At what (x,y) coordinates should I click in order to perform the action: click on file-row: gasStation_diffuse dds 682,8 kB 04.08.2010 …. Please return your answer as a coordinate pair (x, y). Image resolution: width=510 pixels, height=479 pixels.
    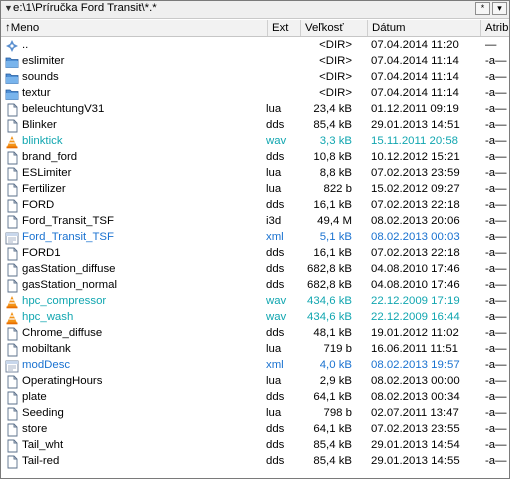
    Looking at the image, I should click on (255, 270).